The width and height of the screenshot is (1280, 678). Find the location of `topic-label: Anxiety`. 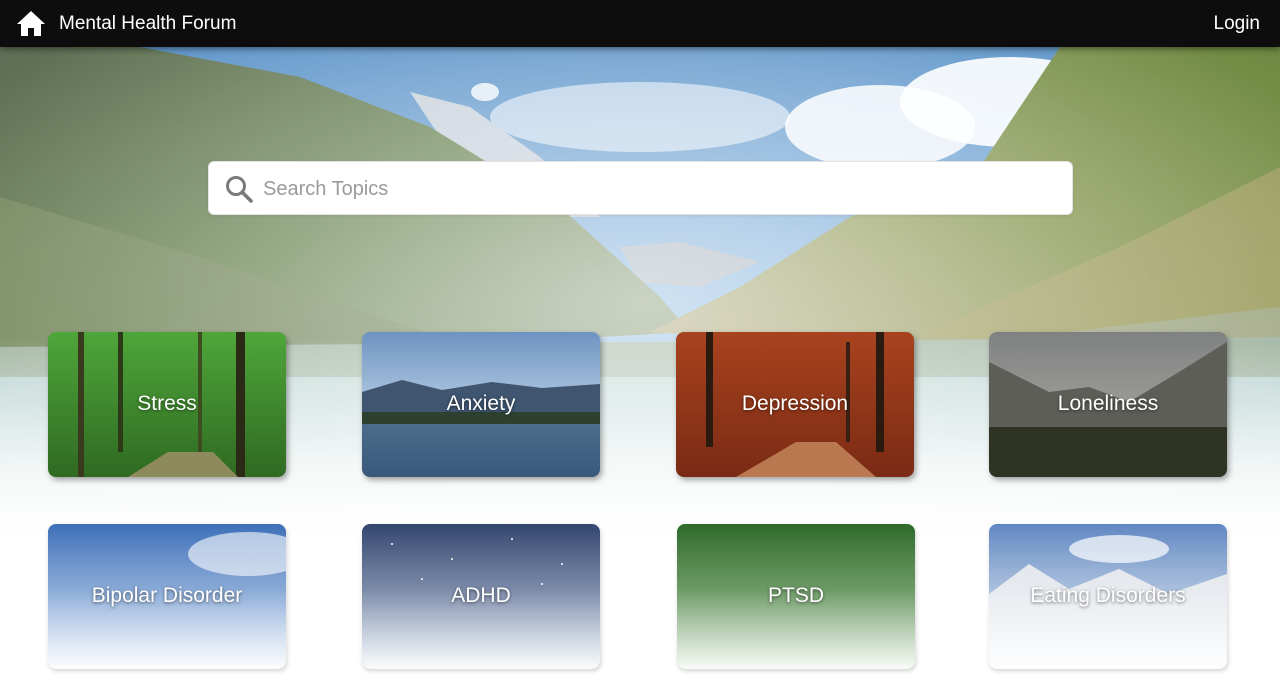

topic-label: Anxiety is located at coordinates (481, 403).